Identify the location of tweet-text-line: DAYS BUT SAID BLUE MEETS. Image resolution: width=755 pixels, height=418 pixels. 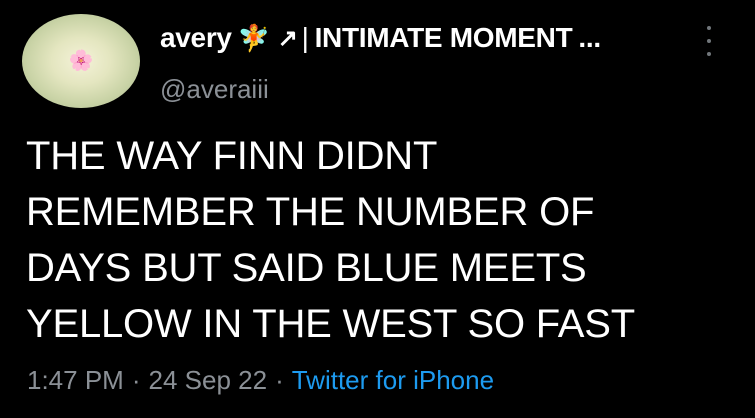
(306, 268).